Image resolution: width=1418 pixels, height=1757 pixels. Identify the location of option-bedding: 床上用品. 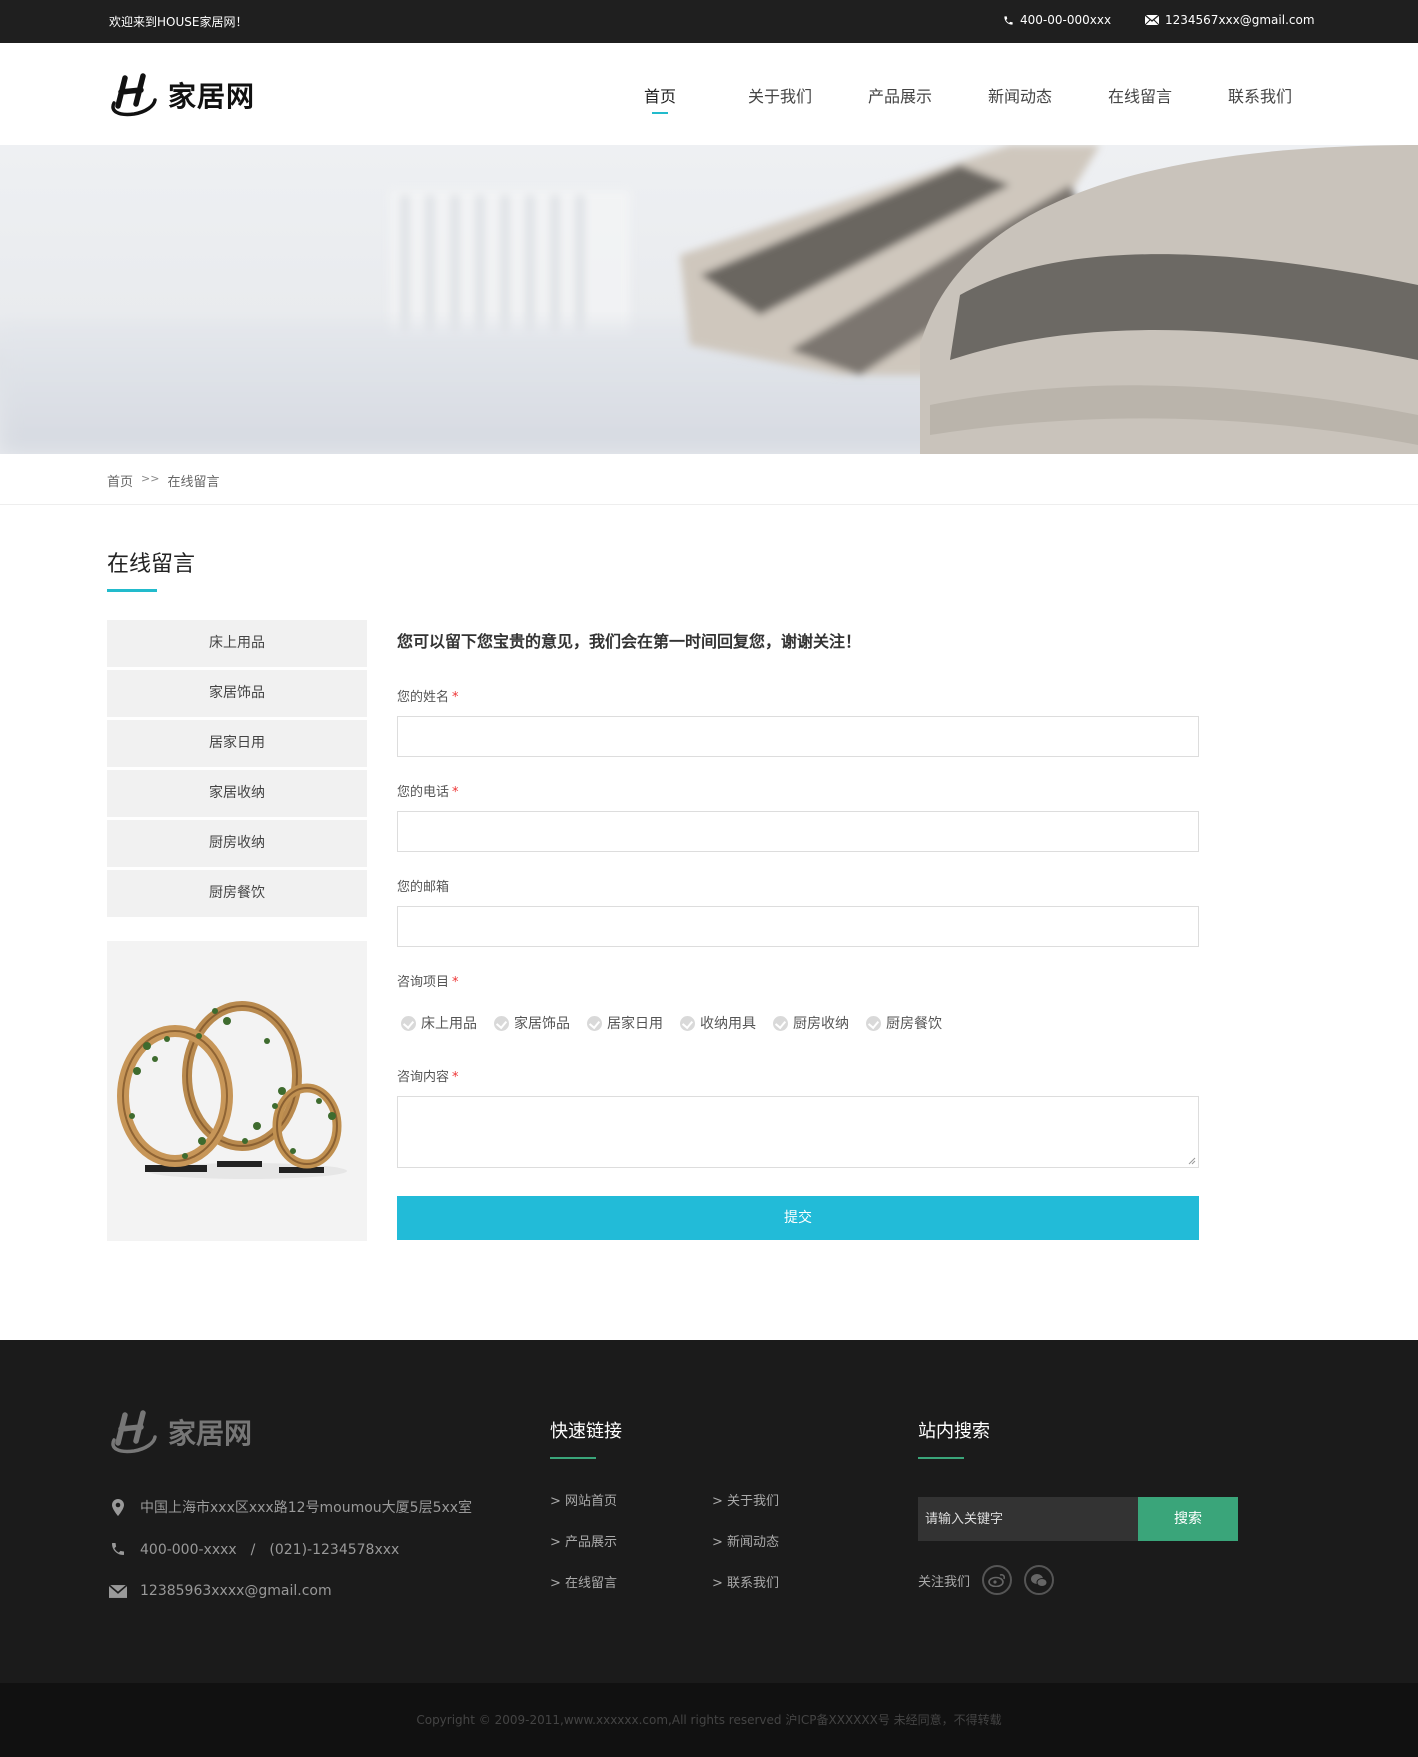
(439, 1023).